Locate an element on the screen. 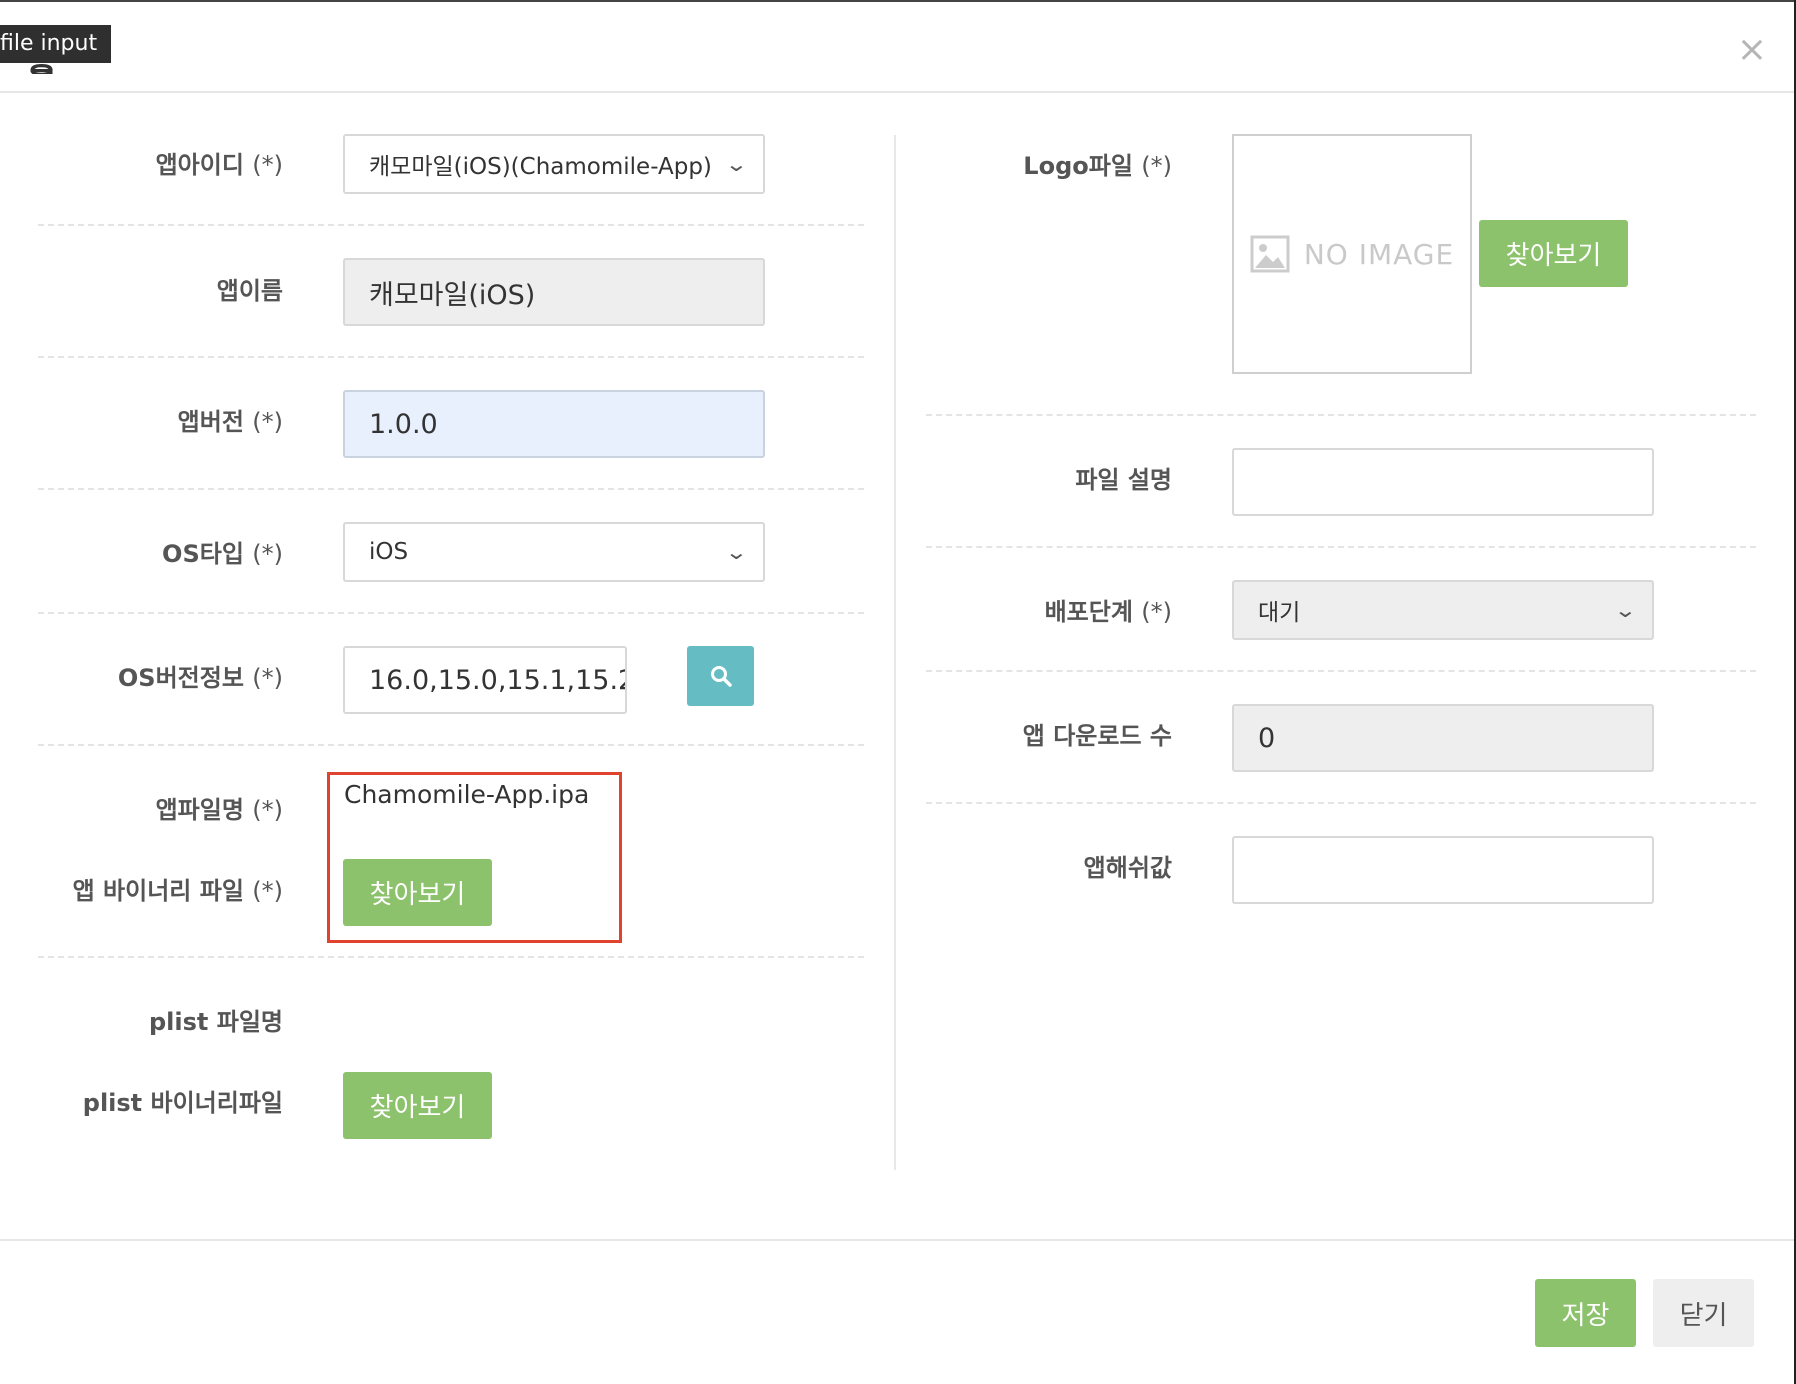 The image size is (1796, 1384). os-type-label-text: OS타입 is located at coordinates (203, 554).